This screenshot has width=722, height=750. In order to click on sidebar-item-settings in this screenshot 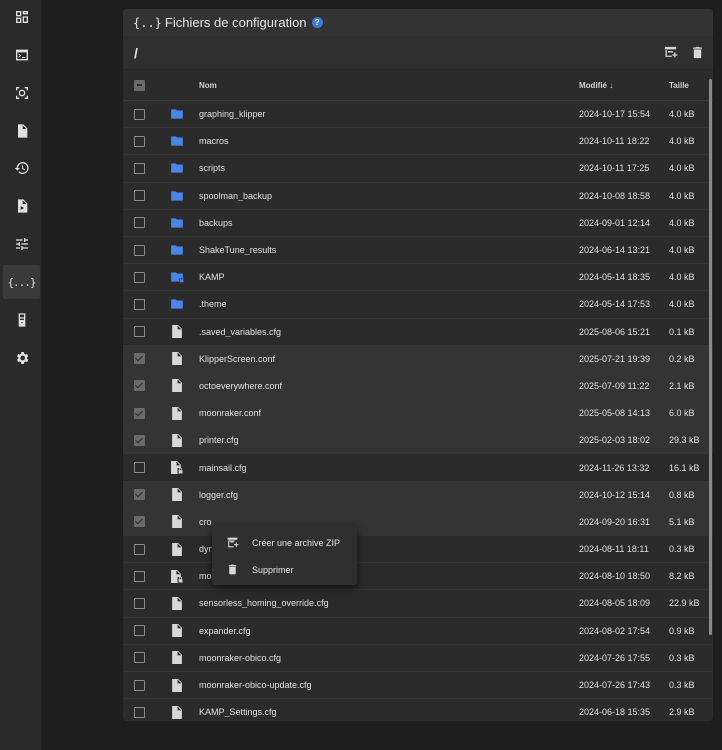, I will do `click(21, 358)`.